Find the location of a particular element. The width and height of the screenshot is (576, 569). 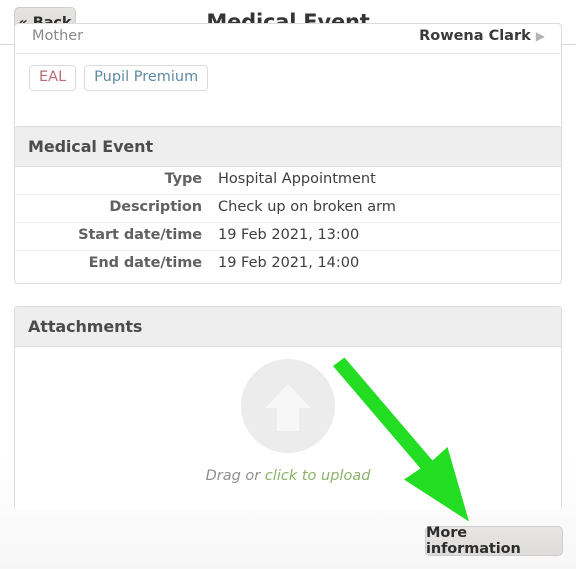

medical-event-section-title: Medical Event is located at coordinates (288, 147).